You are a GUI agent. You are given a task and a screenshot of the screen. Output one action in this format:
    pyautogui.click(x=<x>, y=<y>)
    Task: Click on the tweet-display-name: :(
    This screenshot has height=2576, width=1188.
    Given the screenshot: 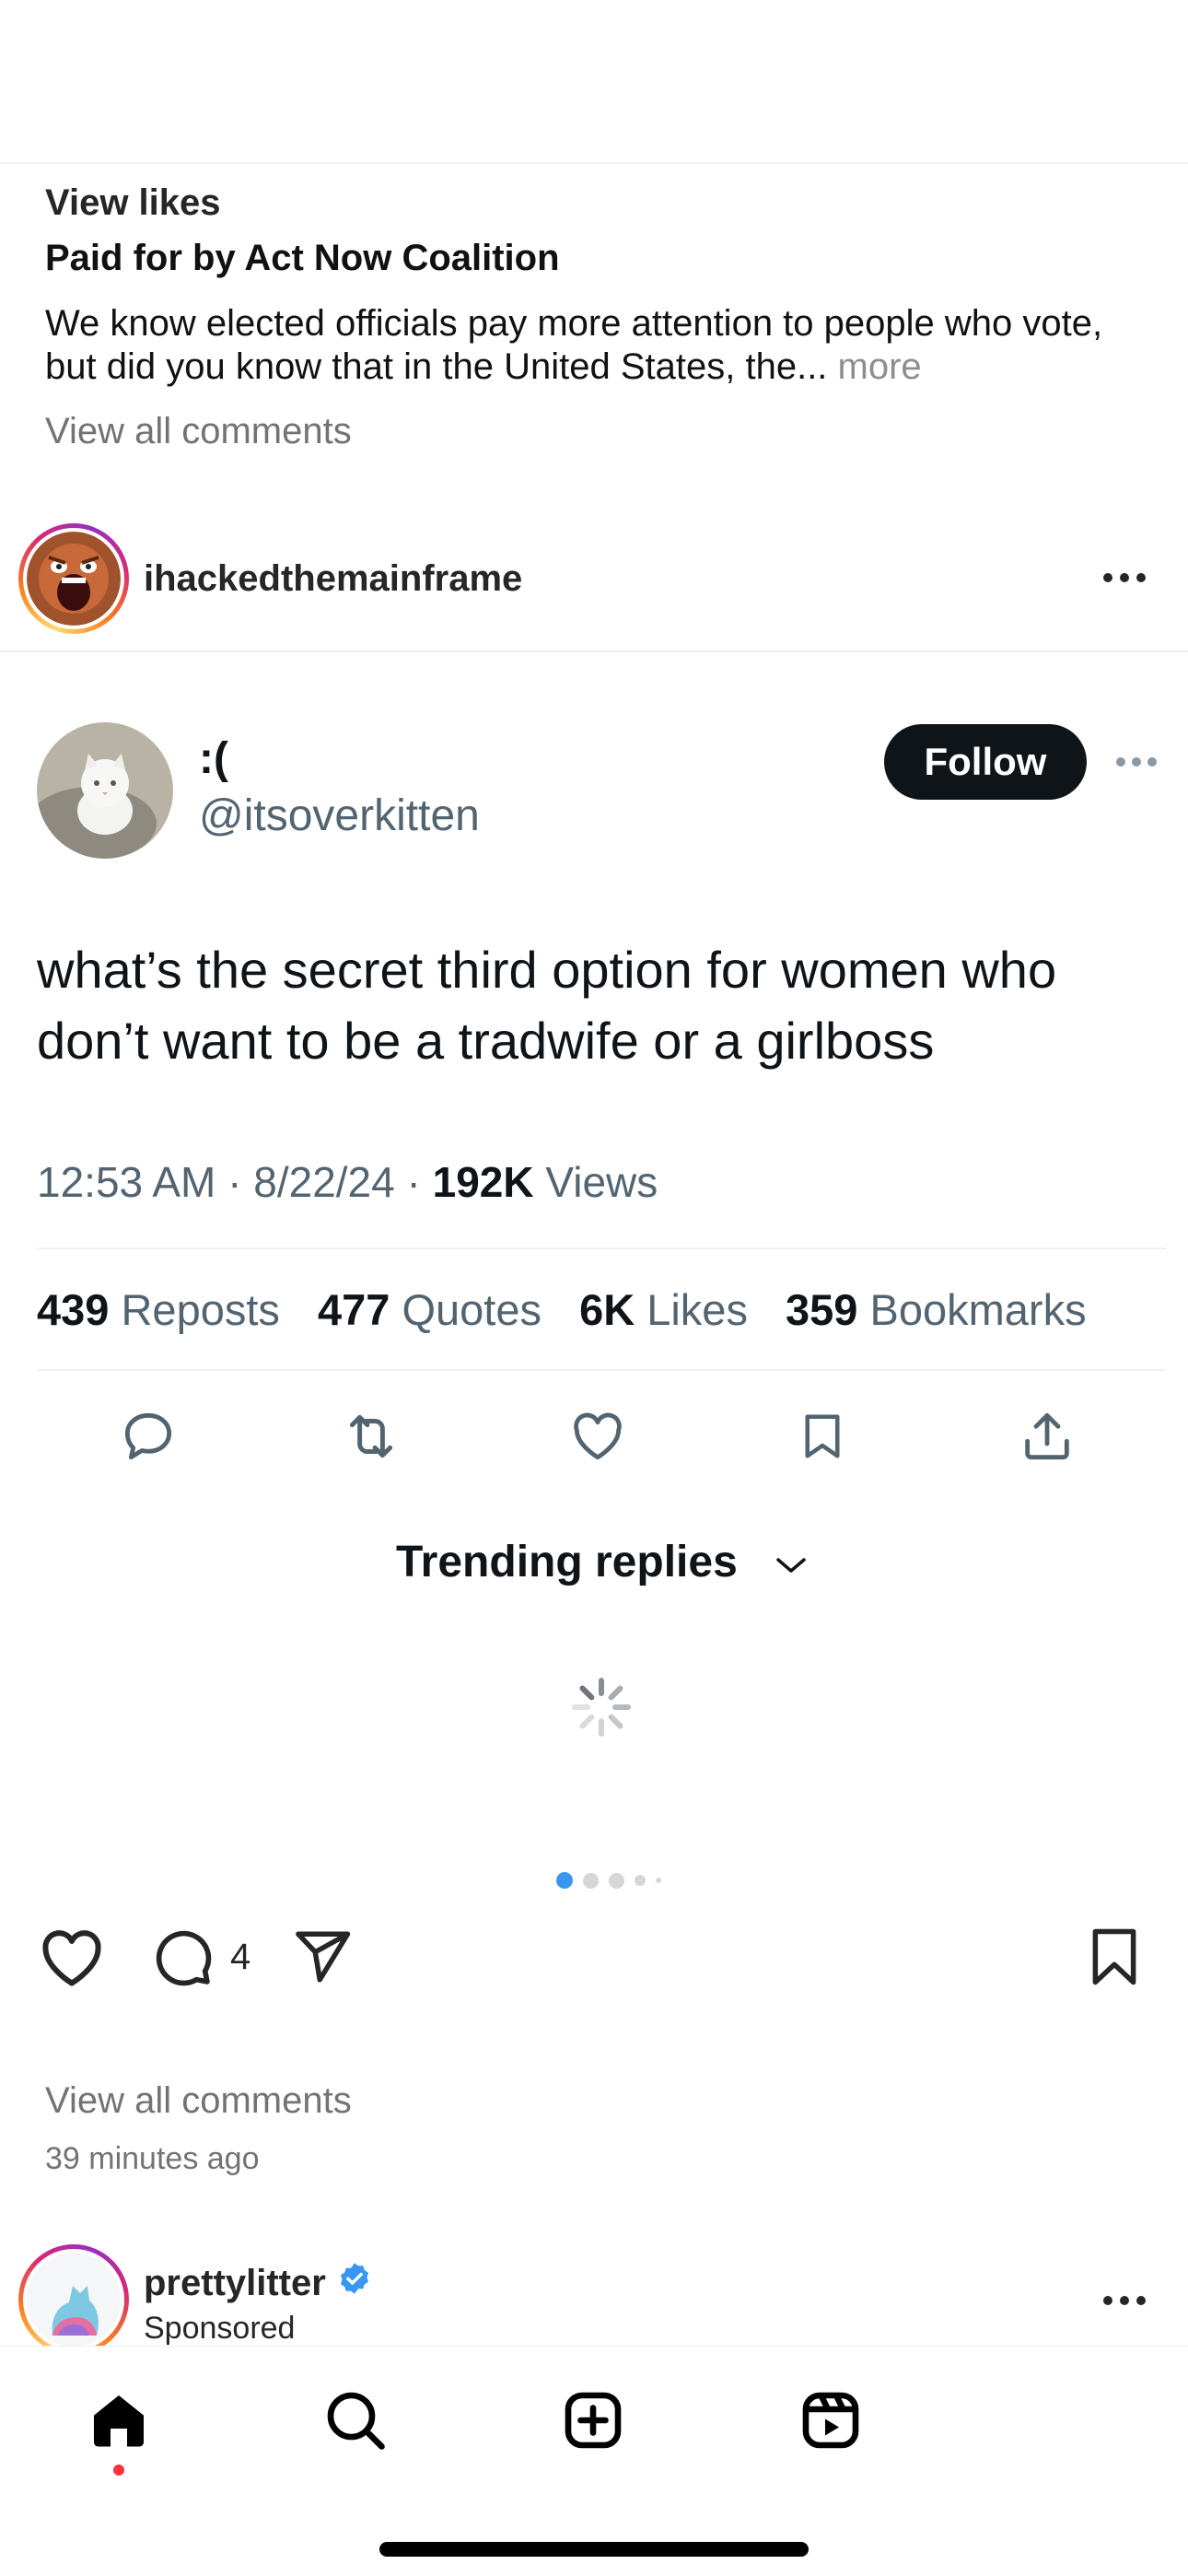 What is the action you would take?
    pyautogui.click(x=213, y=758)
    